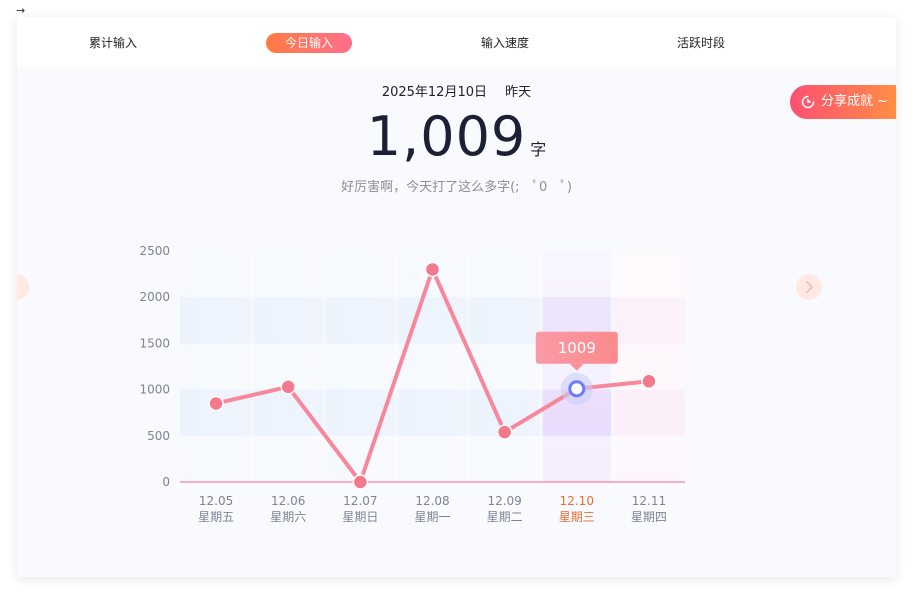 This screenshot has height=595, width=913. Describe the element at coordinates (216, 501) in the screenshot. I see `x-tick-date: 12.05` at that location.